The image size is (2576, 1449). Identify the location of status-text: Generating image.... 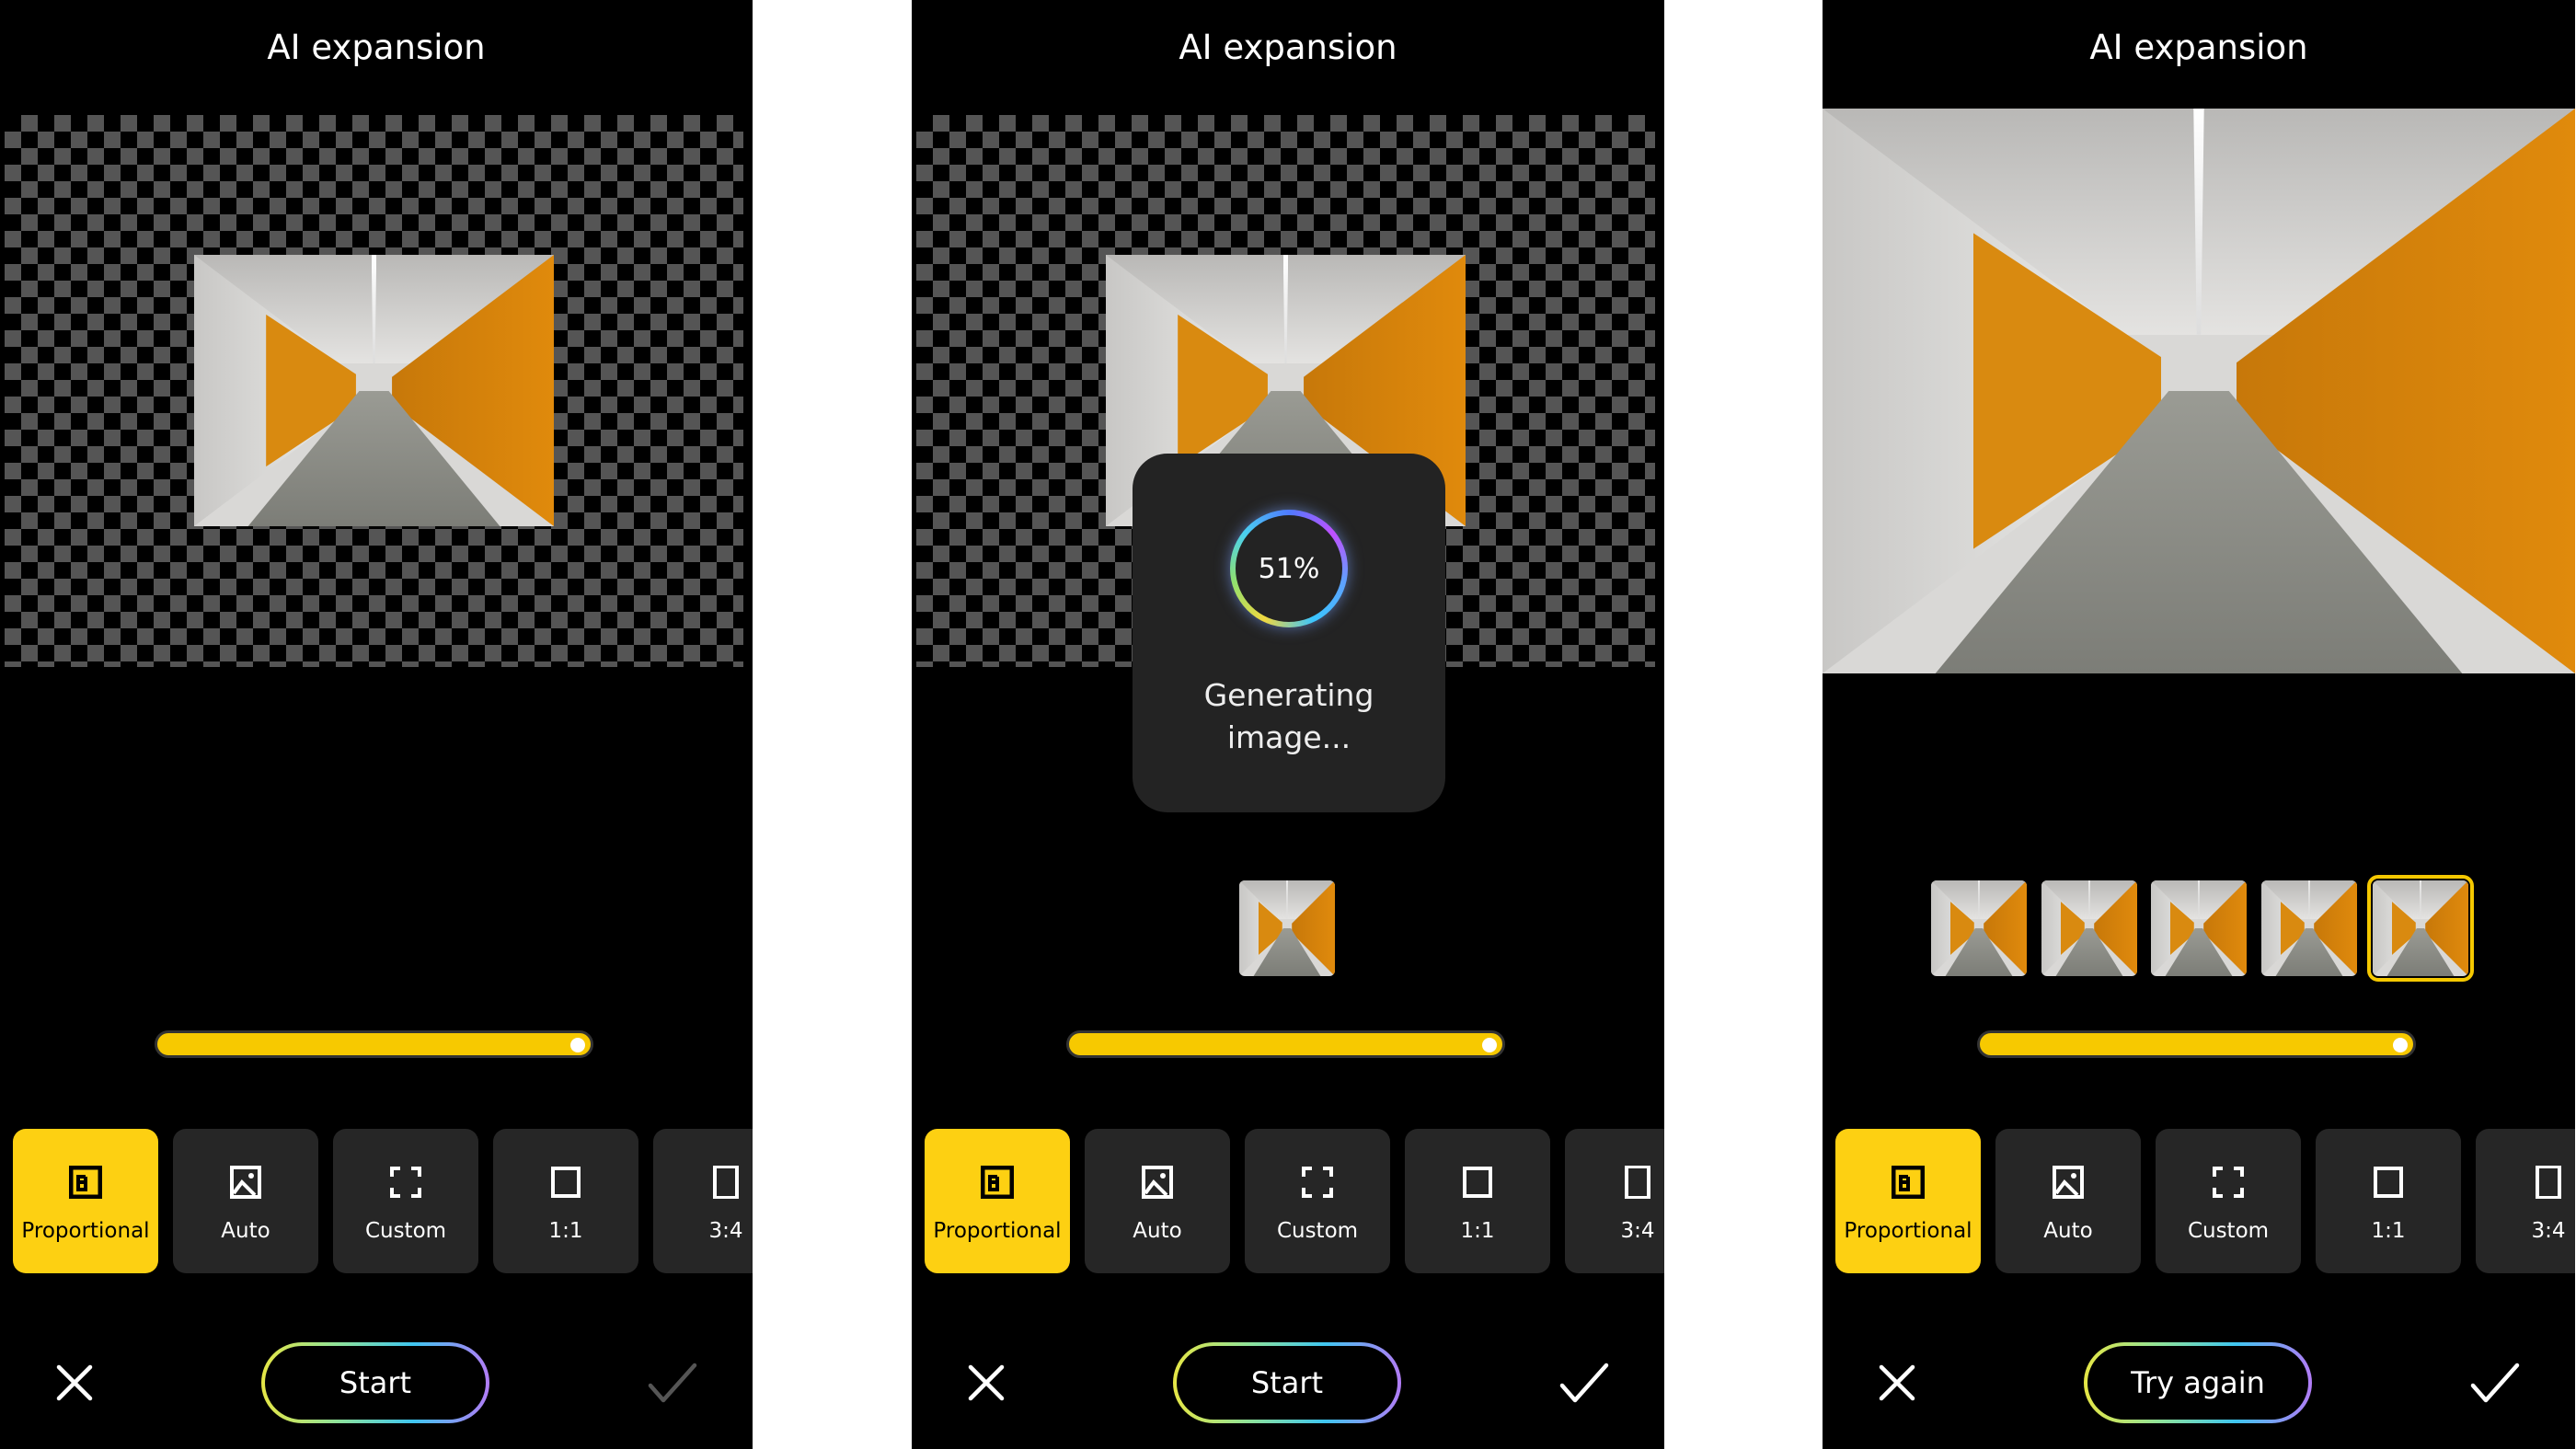
(1289, 716).